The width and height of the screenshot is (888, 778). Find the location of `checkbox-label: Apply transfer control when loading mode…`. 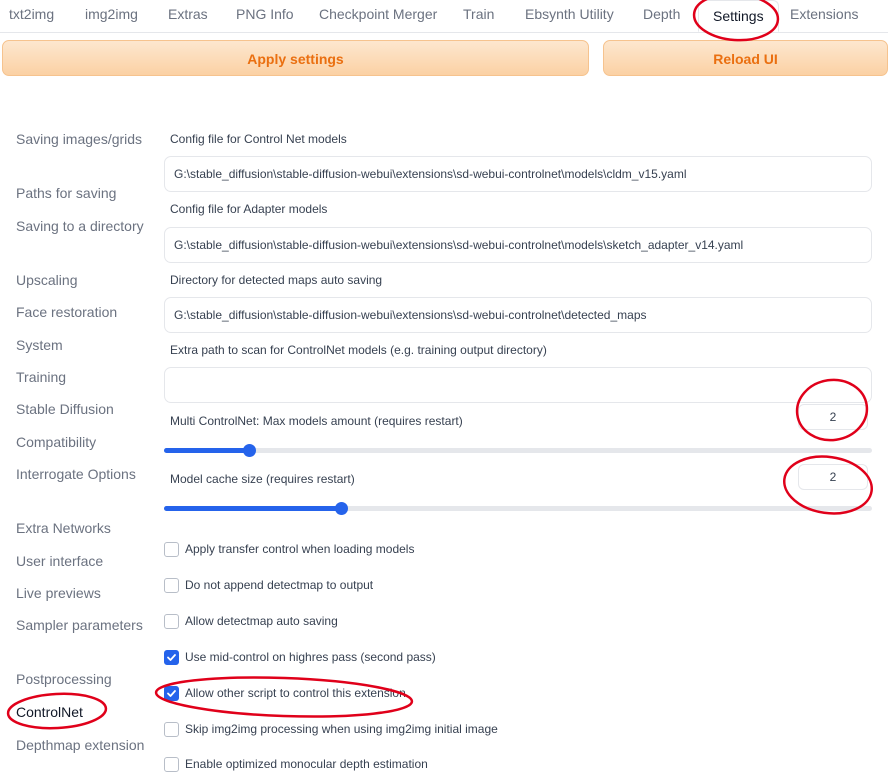

checkbox-label: Apply transfer control when loading mode… is located at coordinates (300, 549).